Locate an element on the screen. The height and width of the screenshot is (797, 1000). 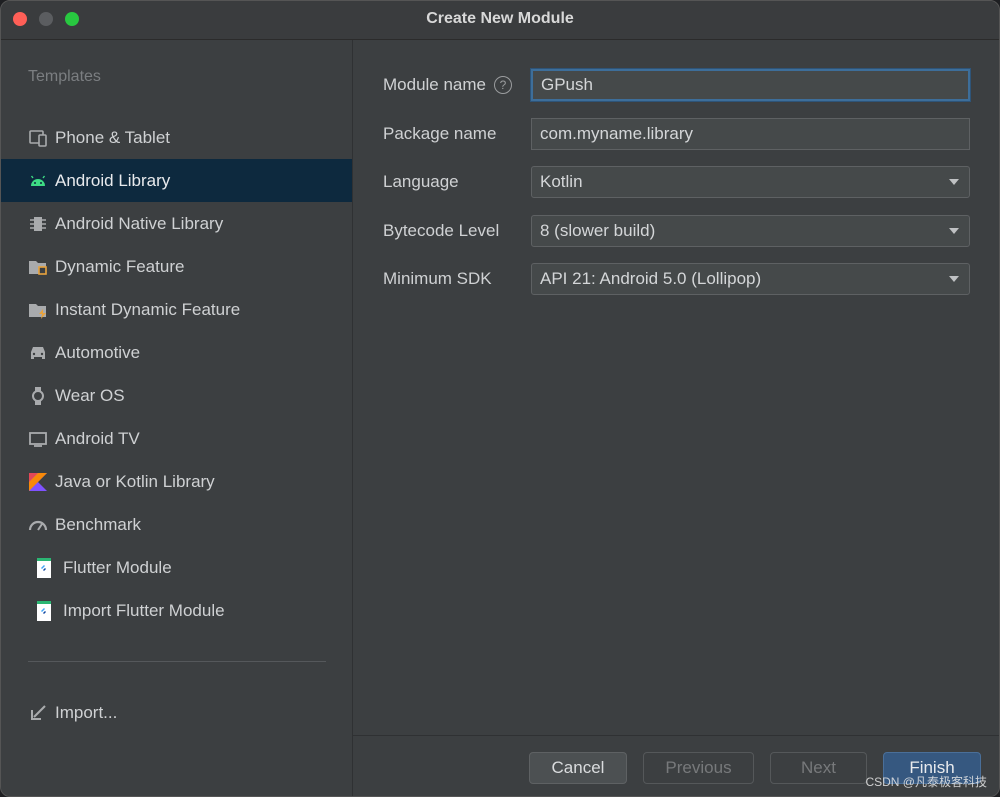
sidebar-item-label: Automotive is located at coordinates (98, 352).